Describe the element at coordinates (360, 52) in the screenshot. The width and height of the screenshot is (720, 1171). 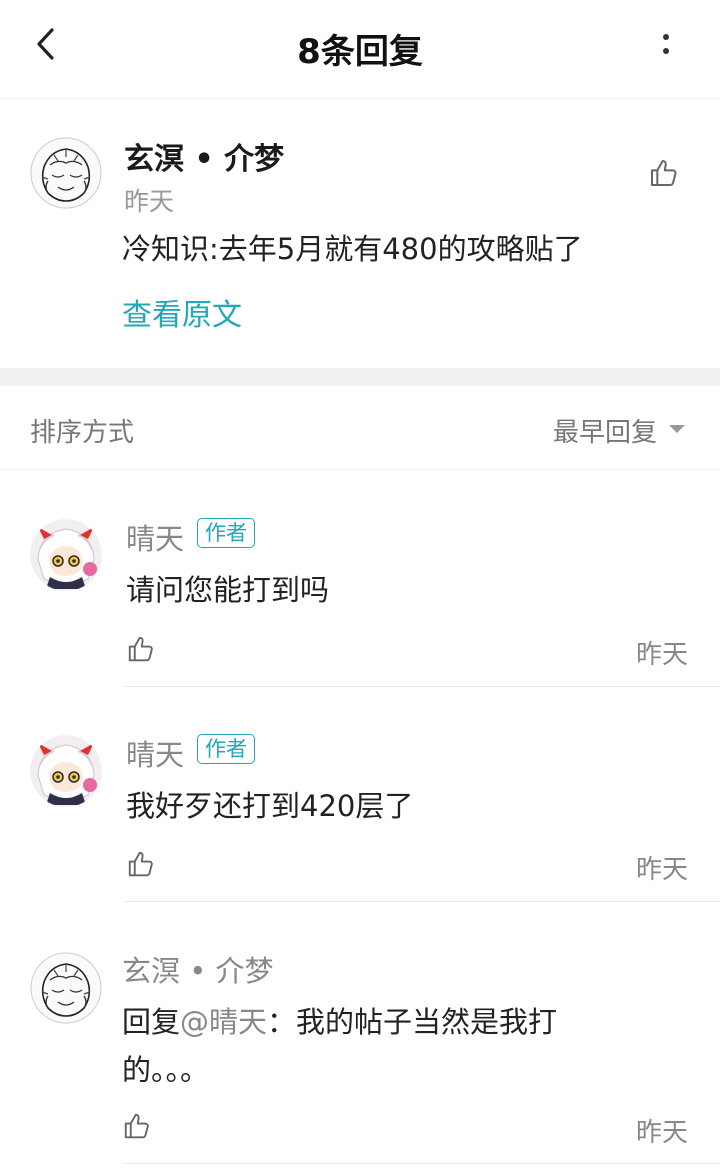
I see `page-title: 8条回复` at that location.